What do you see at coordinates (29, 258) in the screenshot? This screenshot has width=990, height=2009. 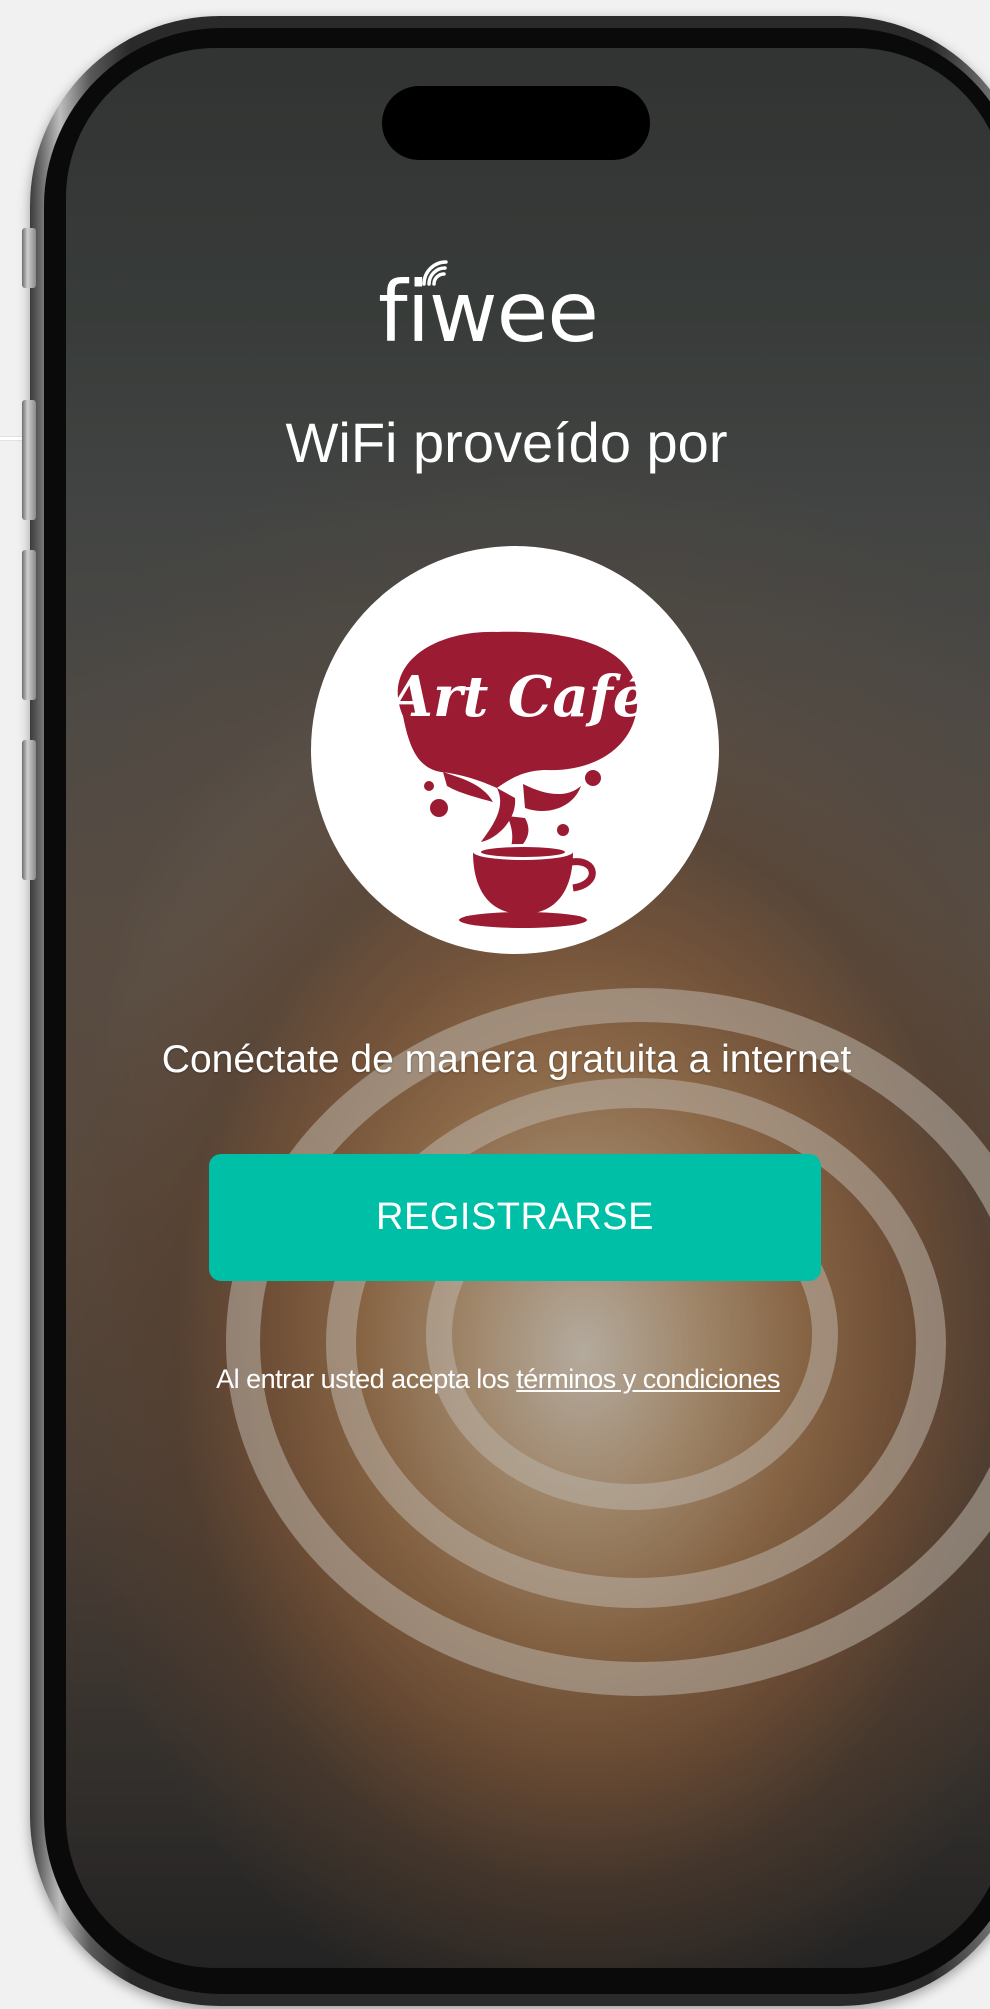 I see `phone-side-button-action` at bounding box center [29, 258].